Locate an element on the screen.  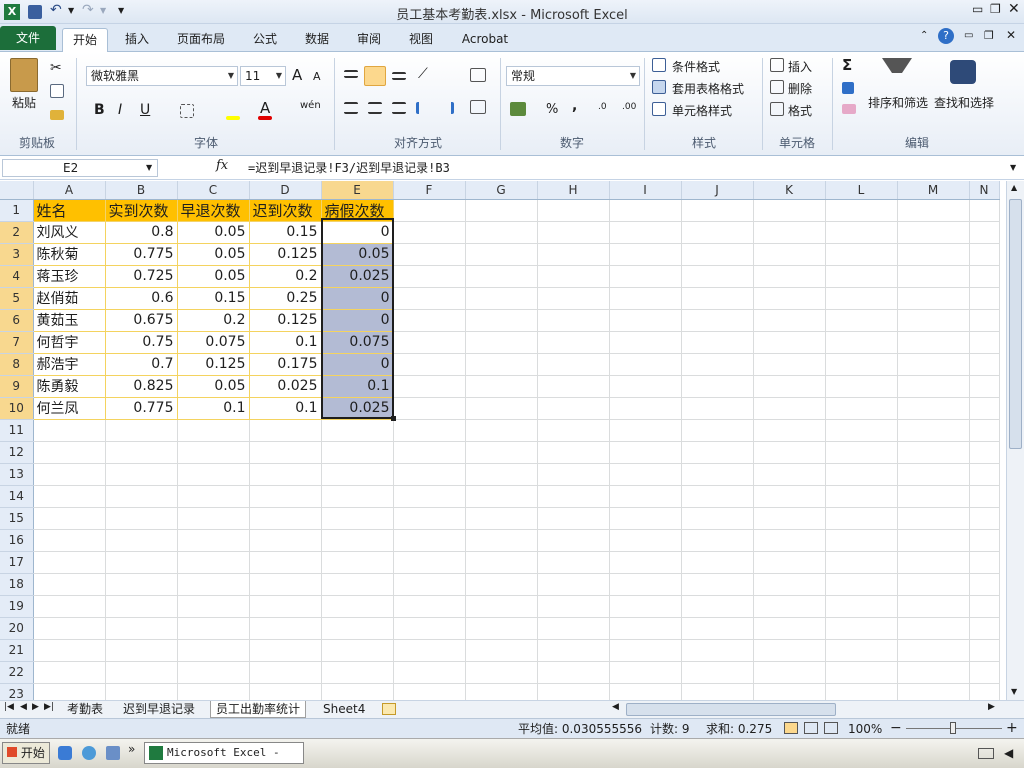
copy-icon is located at coordinates (57, 91).